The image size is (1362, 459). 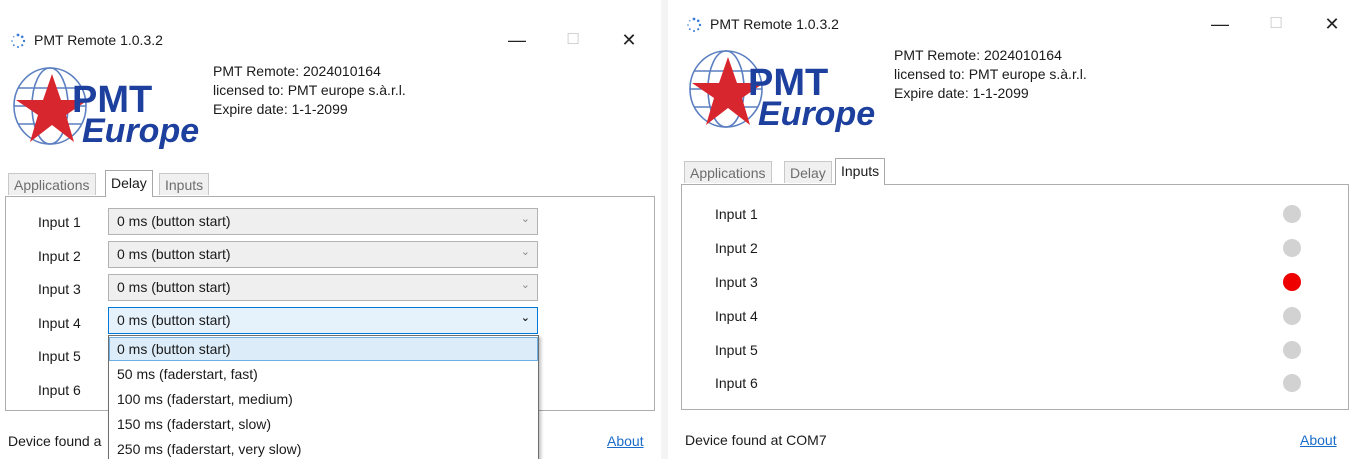 What do you see at coordinates (55, 441) in the screenshot?
I see `device-status: Device found a` at bounding box center [55, 441].